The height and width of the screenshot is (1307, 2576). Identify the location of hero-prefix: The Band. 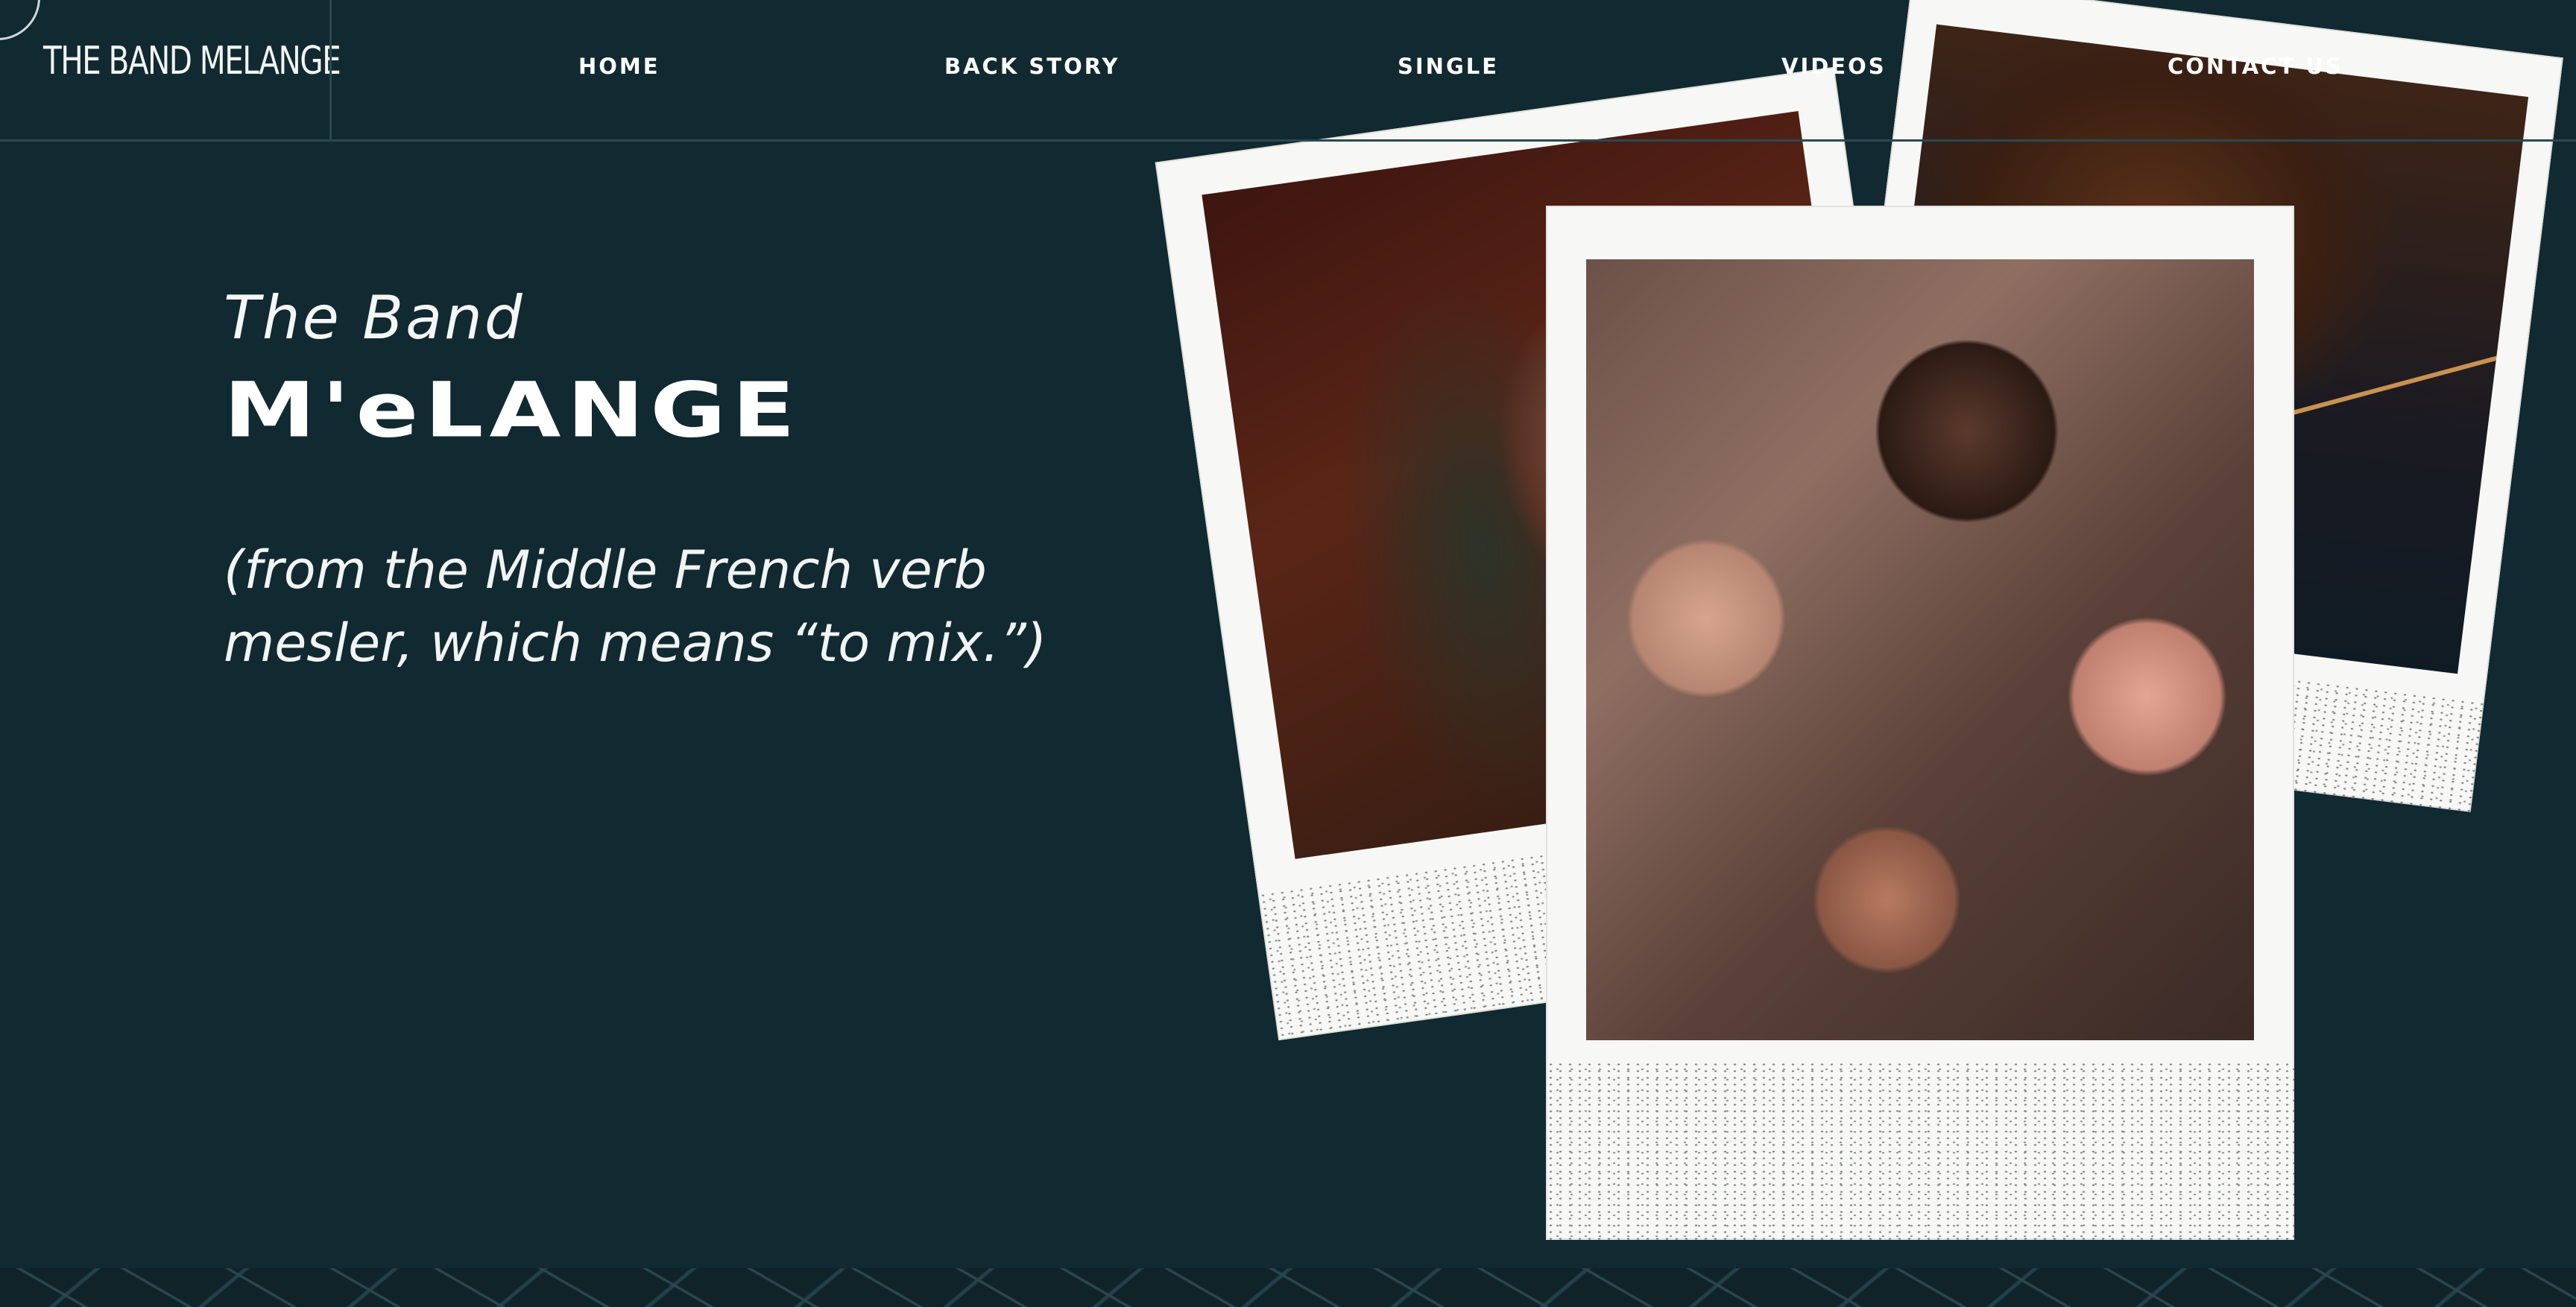
(374, 317).